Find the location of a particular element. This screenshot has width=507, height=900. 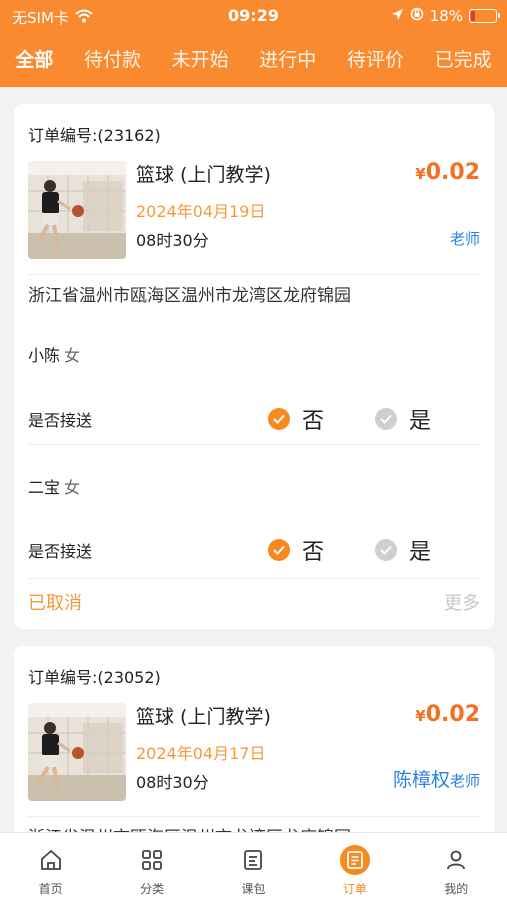

tab-in-progress: 进行中 is located at coordinates (287, 58).